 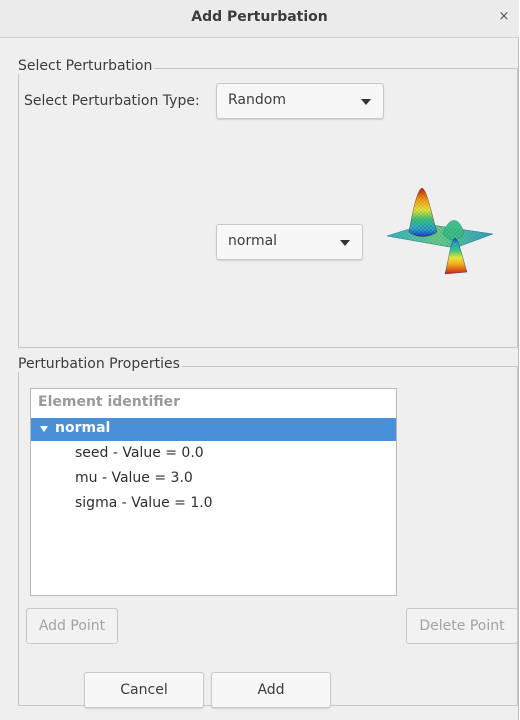 What do you see at coordinates (44, 429) in the screenshot?
I see `expand-arrow-icon` at bounding box center [44, 429].